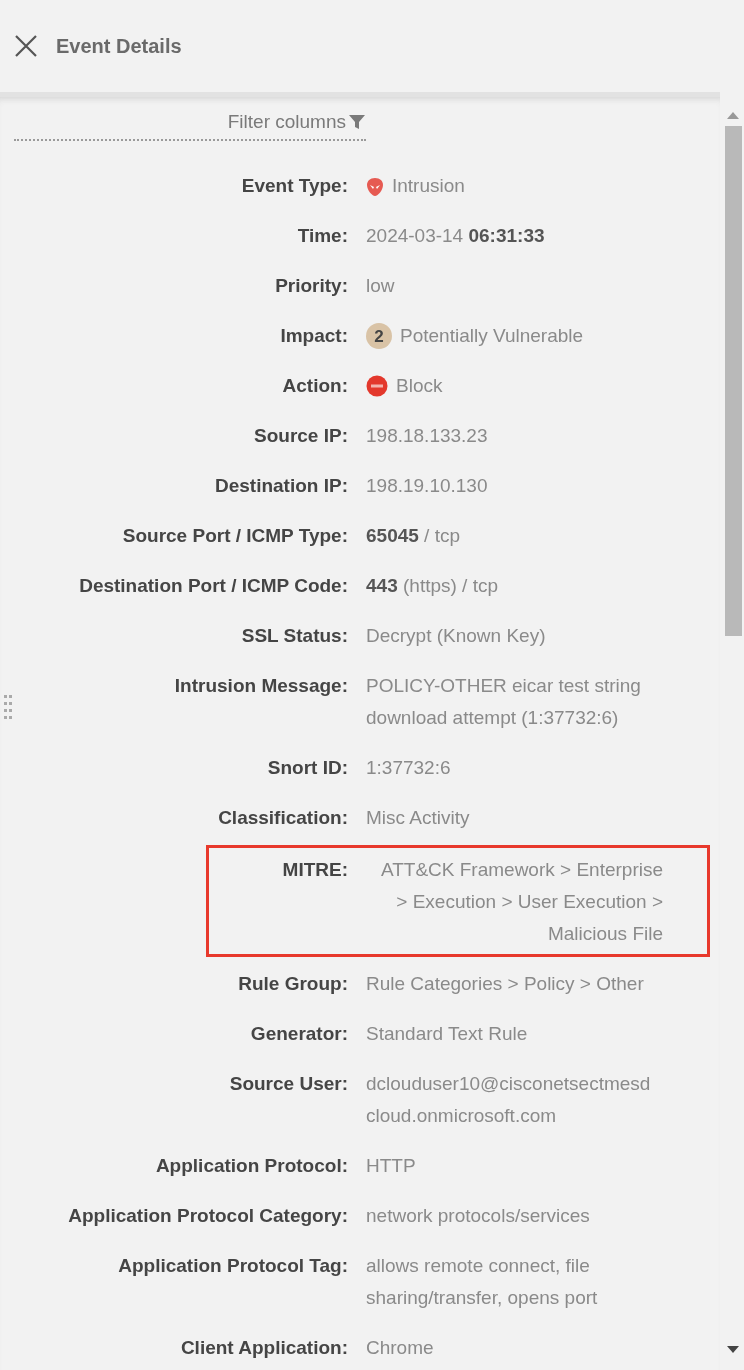  I want to click on field-value: 2024-03-14 06:31:33, so click(455, 236).